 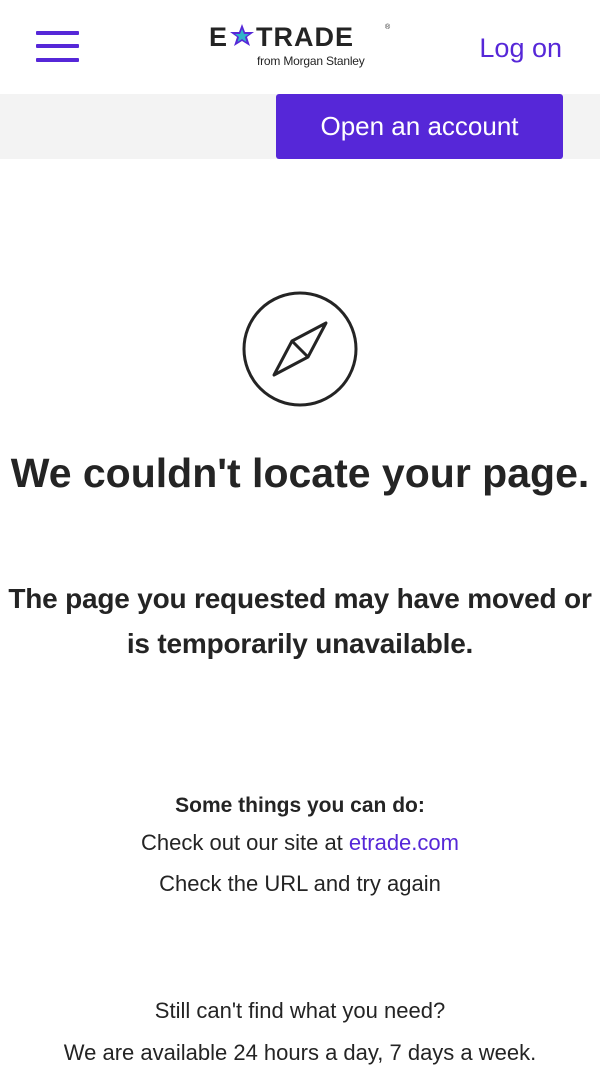 What do you see at coordinates (245, 842) in the screenshot?
I see `suggestion-visit-site-text: Check out our site at` at bounding box center [245, 842].